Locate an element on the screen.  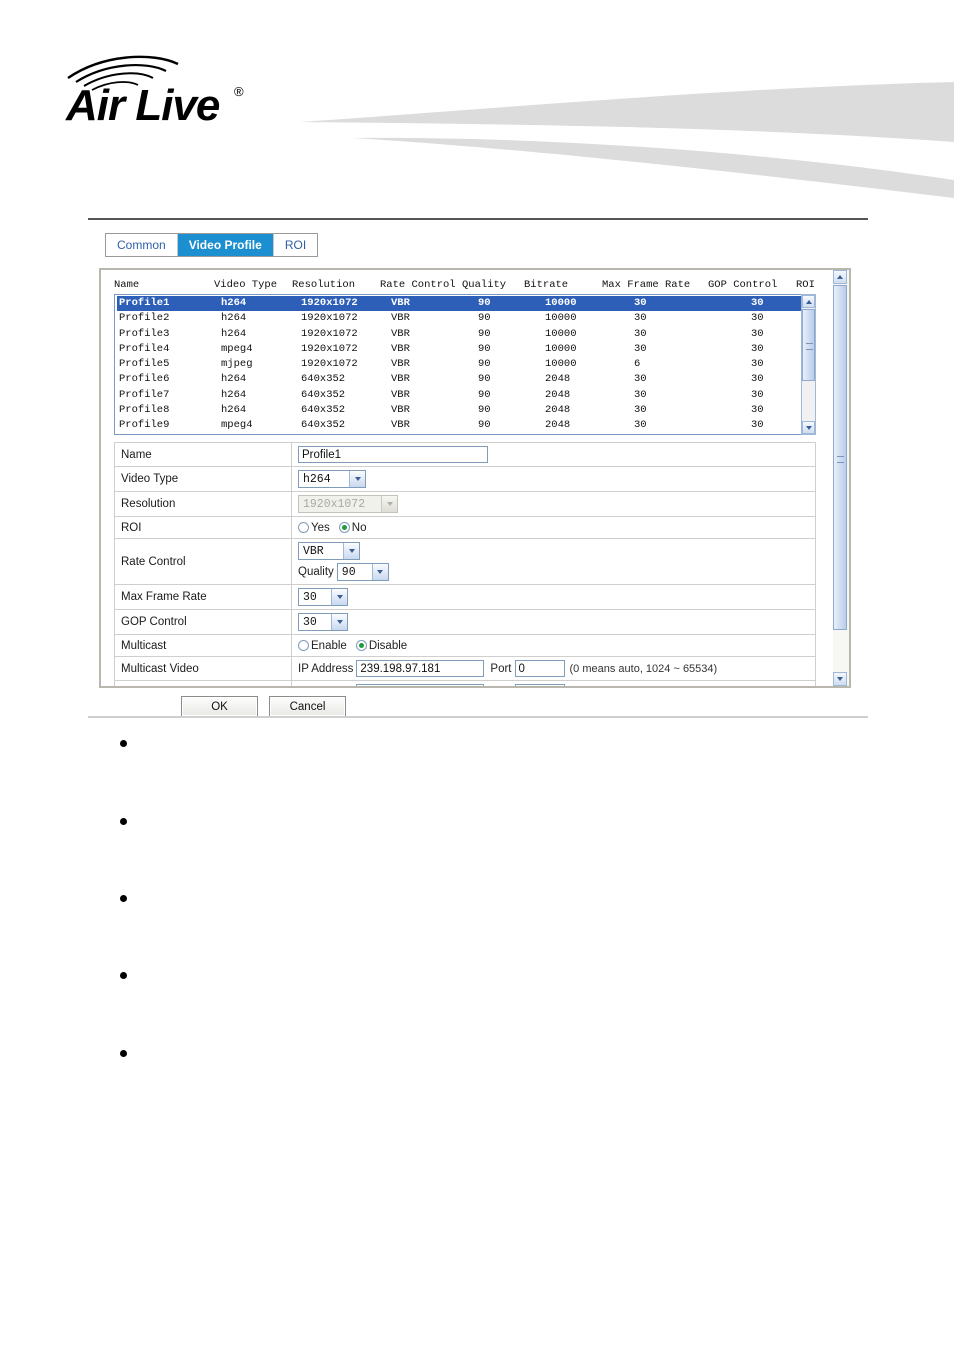
col-max-frame-rate: Max Frame Rate is located at coordinates (646, 285).